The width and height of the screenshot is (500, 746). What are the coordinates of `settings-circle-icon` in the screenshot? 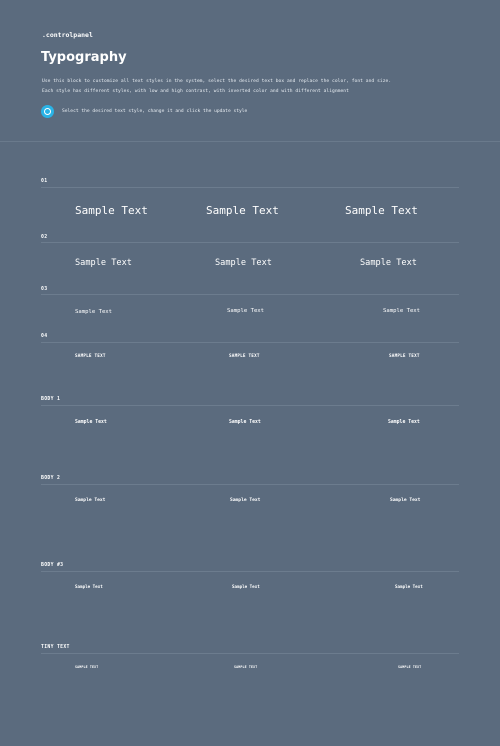 It's located at (47, 111).